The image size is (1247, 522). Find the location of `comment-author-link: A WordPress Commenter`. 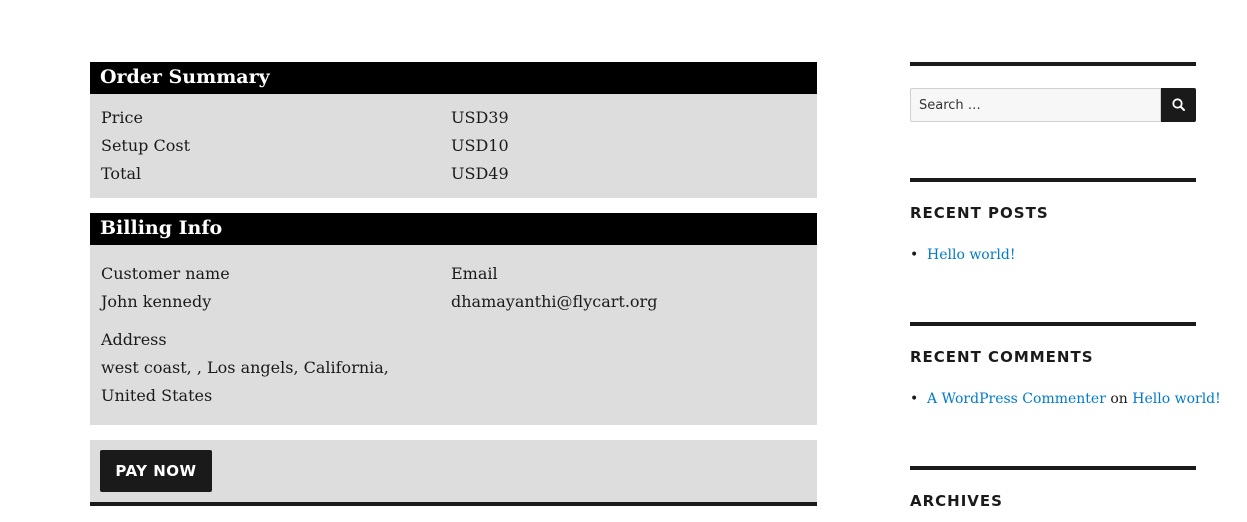

comment-author-link: A WordPress Commenter is located at coordinates (1016, 399).